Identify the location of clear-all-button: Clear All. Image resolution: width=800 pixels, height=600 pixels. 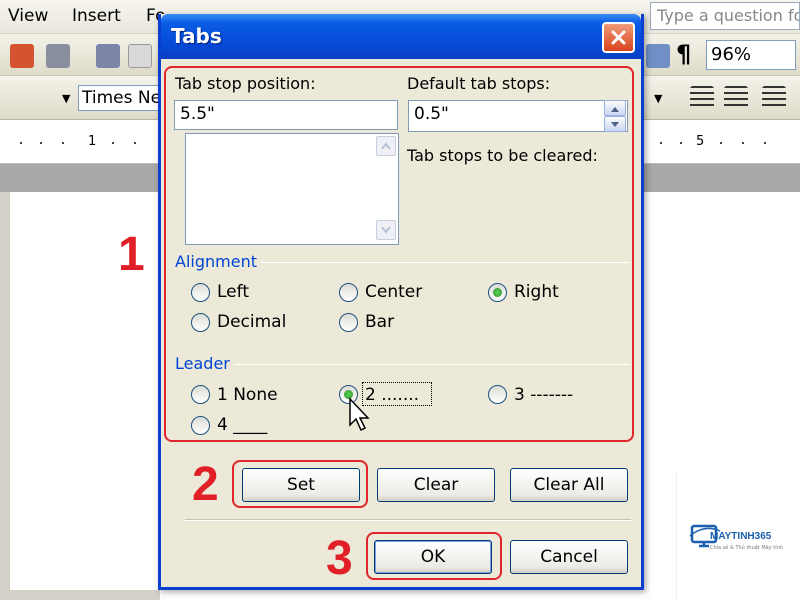
(569, 485).